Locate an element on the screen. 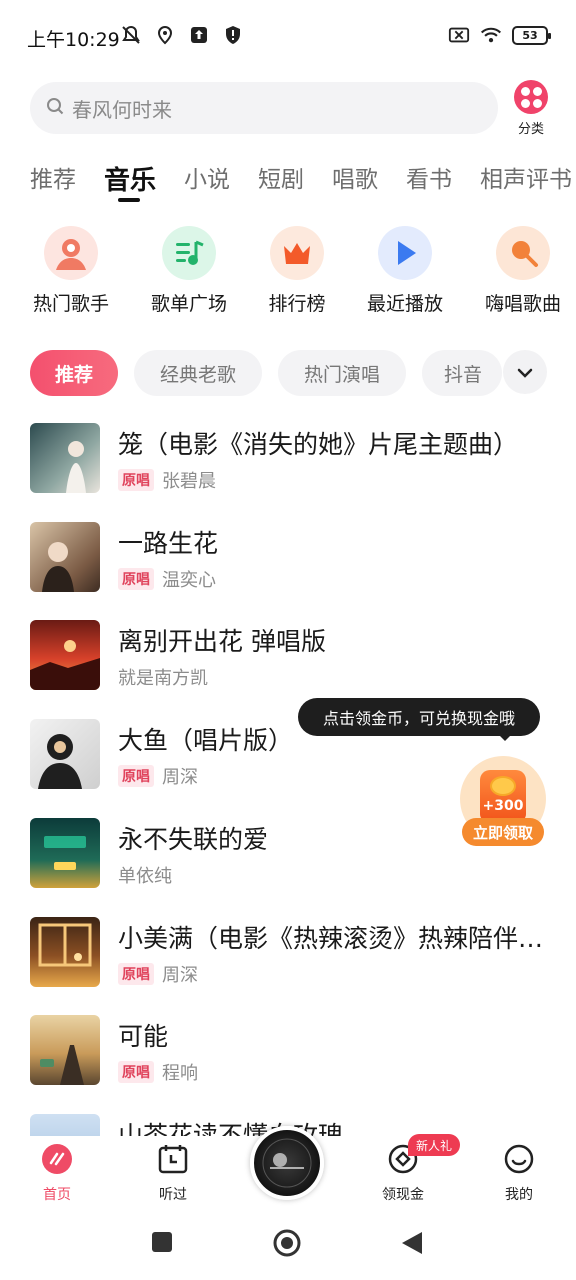 Image resolution: width=576 pixels, height=1280 pixels. quick-label: 最近播放 is located at coordinates (404, 304).